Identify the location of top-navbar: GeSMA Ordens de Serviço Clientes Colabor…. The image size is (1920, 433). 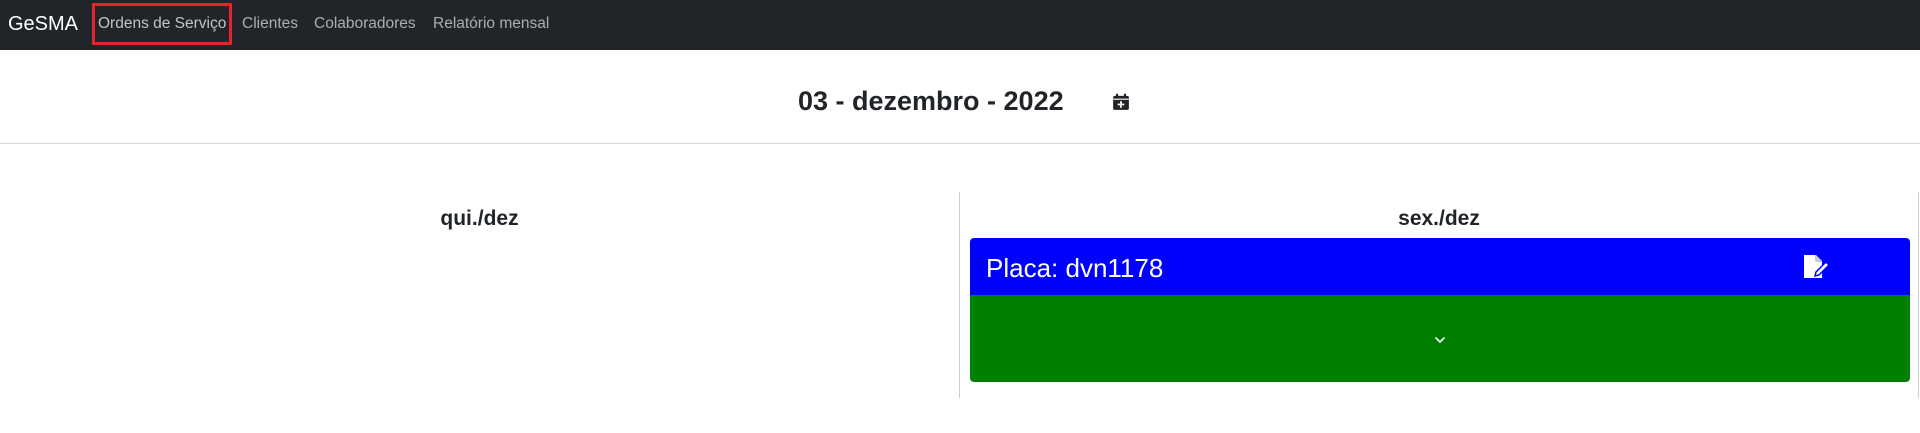
(960, 25).